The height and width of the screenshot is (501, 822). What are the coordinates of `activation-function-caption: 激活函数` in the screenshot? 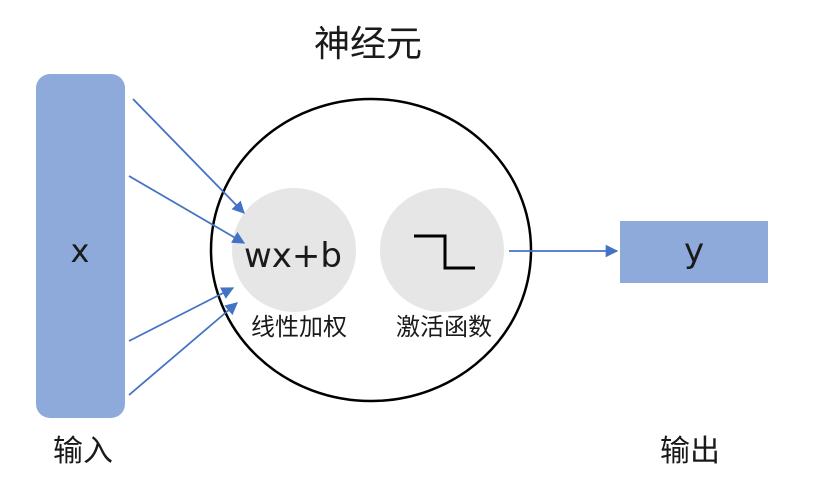 It's located at (444, 327).